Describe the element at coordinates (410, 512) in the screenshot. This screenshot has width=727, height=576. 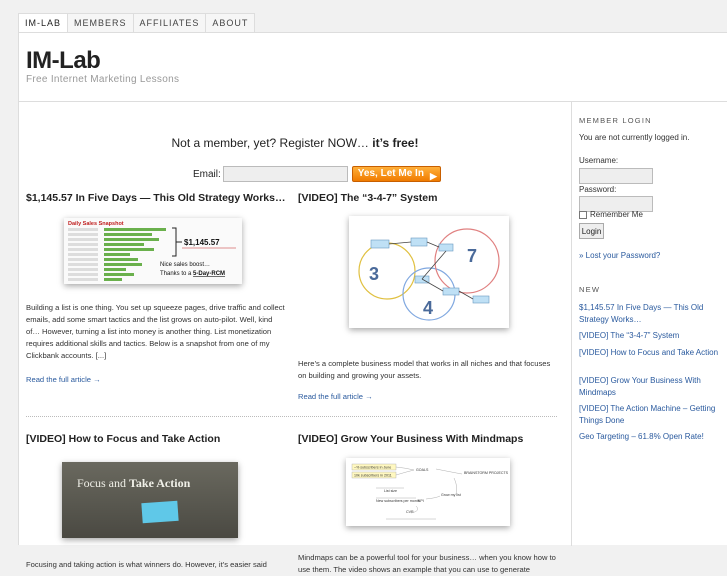
I see `mindmap-node: CVR` at that location.